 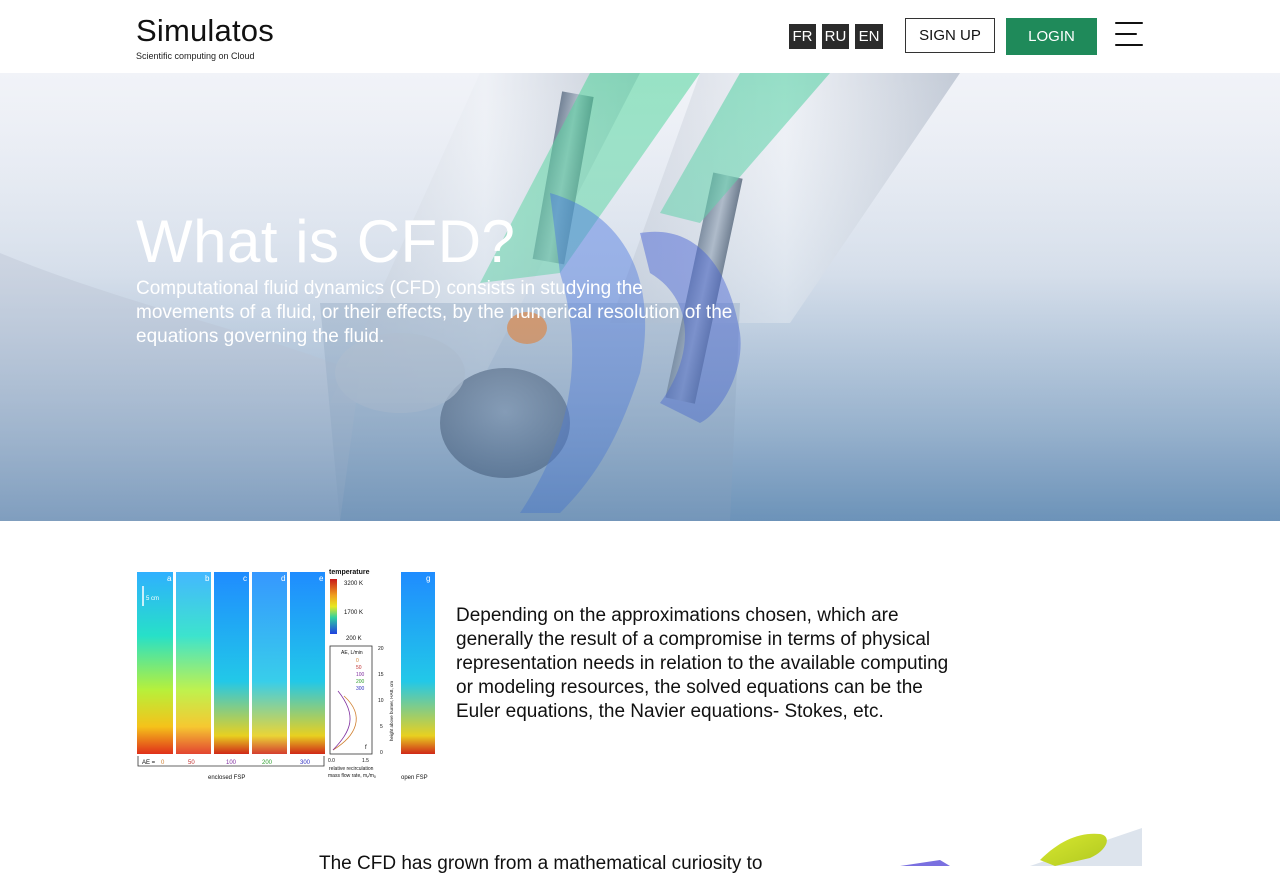 I want to click on colorbar-tick-max: 3200 K, so click(x=353, y=584).